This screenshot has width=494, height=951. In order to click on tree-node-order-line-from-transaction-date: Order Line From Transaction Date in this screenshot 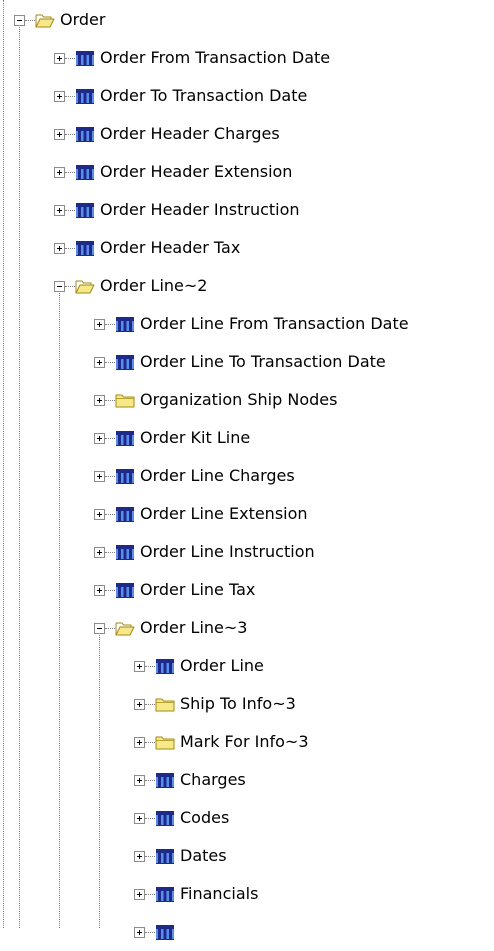, I will do `click(252, 324)`.